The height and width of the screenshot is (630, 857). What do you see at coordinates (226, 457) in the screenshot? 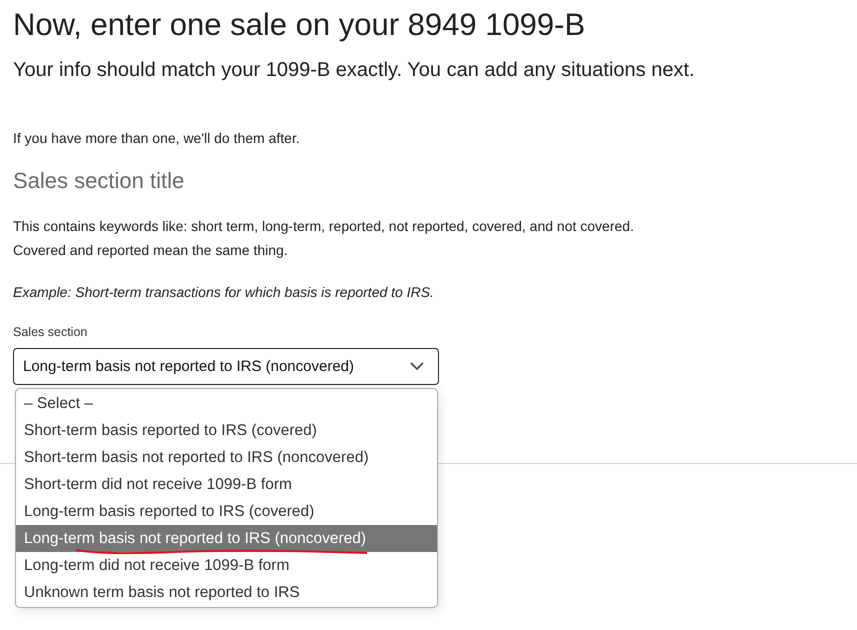
I see `dropdown-option: Short-term basis not reported to IRS (noncovered)` at bounding box center [226, 457].